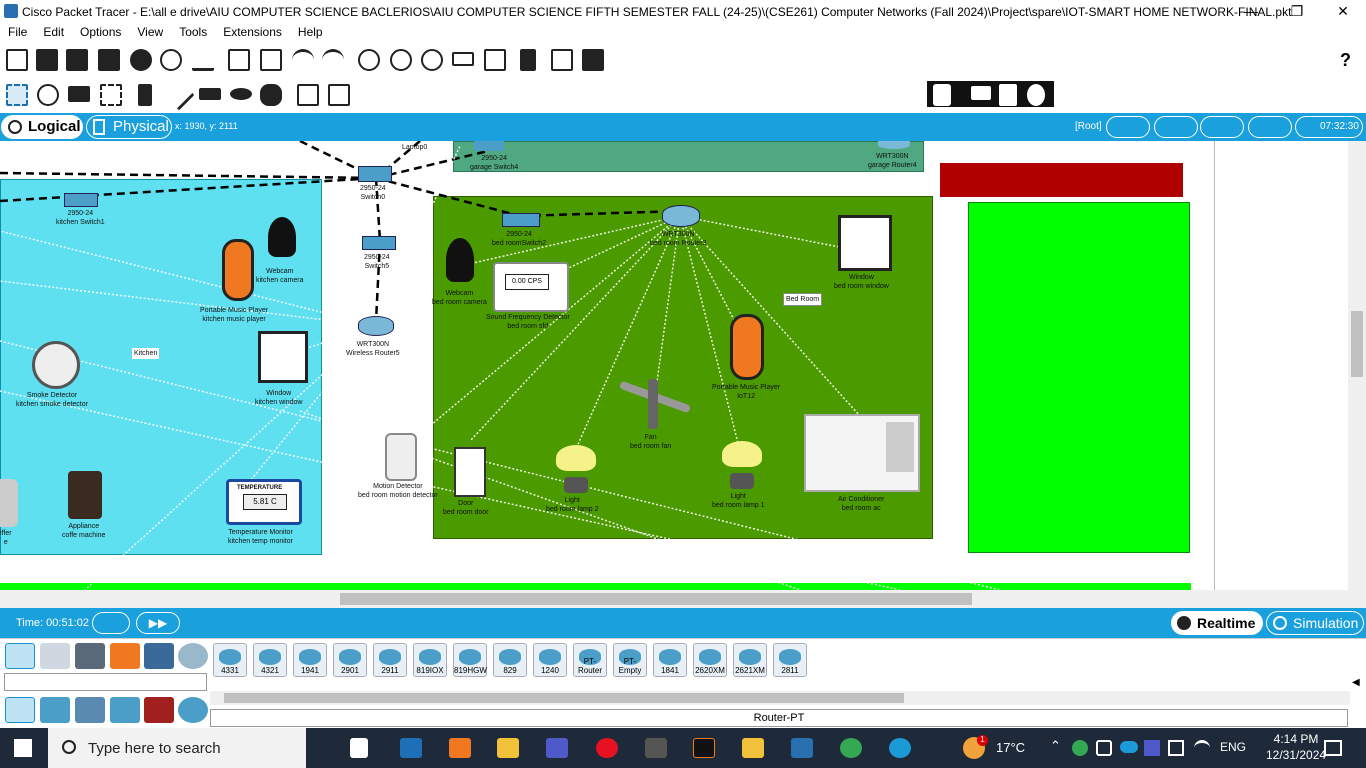 This screenshot has height=768, width=1366. Describe the element at coordinates (177, 748) in the screenshot. I see `taskbar-search: Type here to search` at that location.